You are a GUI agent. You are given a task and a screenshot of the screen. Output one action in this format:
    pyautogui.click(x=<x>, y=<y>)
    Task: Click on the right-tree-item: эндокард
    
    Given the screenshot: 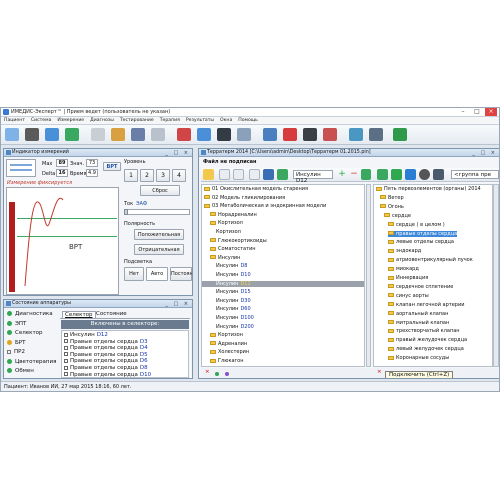 What is the action you would take?
    pyautogui.click(x=404, y=251)
    